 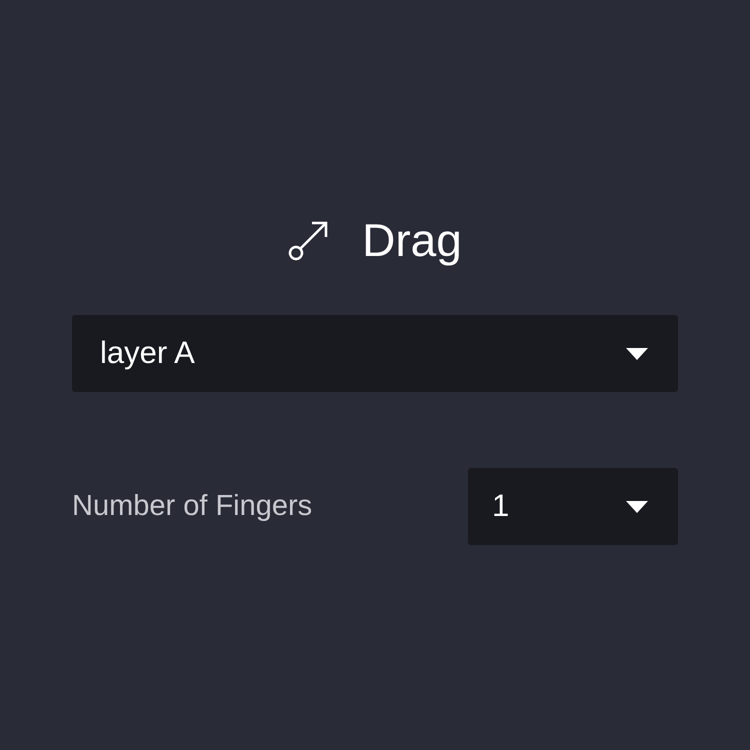 I want to click on fingers-label: Number of Fingers, so click(x=192, y=506).